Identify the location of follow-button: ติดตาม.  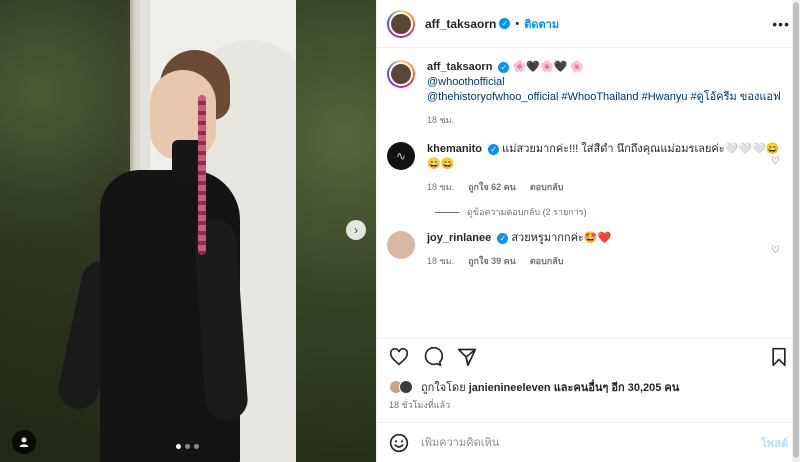
(541, 24).